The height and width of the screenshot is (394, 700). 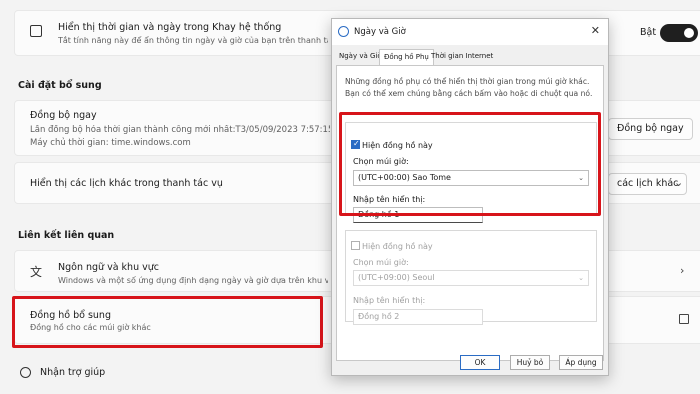 I want to click on clock-icon, so click(x=343, y=31).